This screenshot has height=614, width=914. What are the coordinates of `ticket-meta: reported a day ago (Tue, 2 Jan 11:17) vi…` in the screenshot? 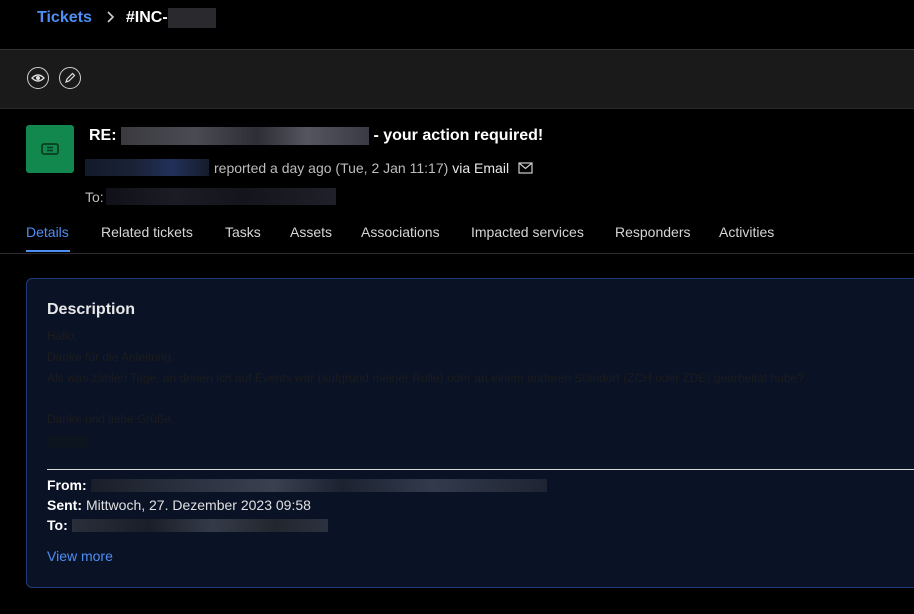 It's located at (309, 167).